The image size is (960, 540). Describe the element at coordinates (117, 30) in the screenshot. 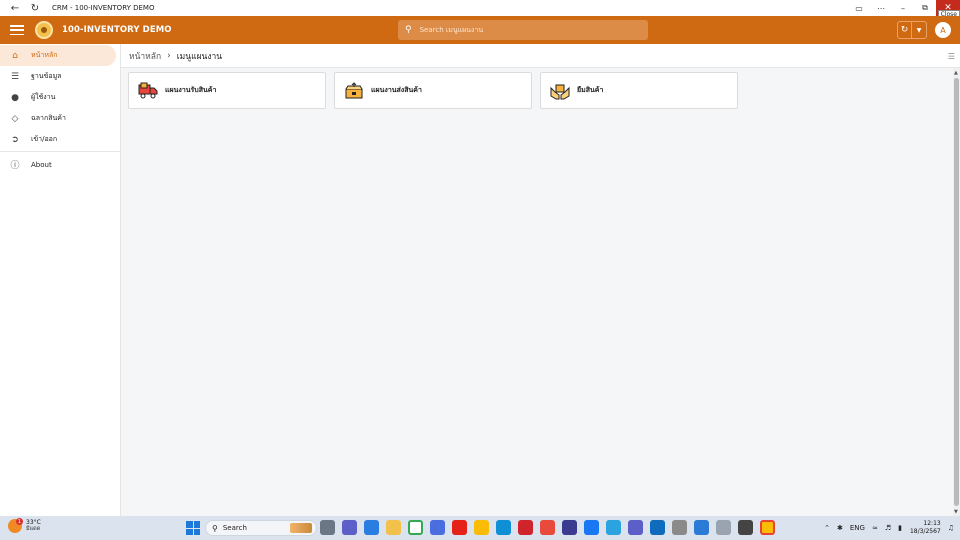

I see `app-title: 100-INVENTORY DEMO` at that location.